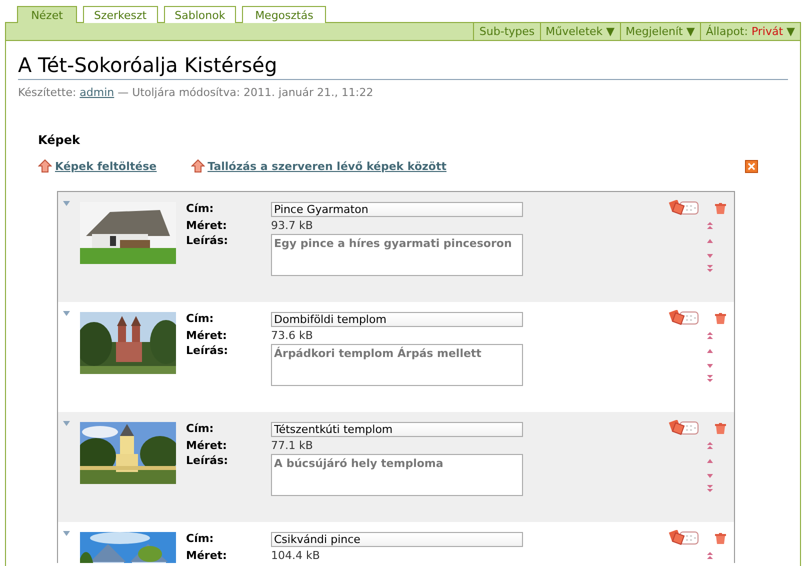 This screenshot has height=566, width=809. I want to click on size-value: 77.1 kB, so click(292, 445).